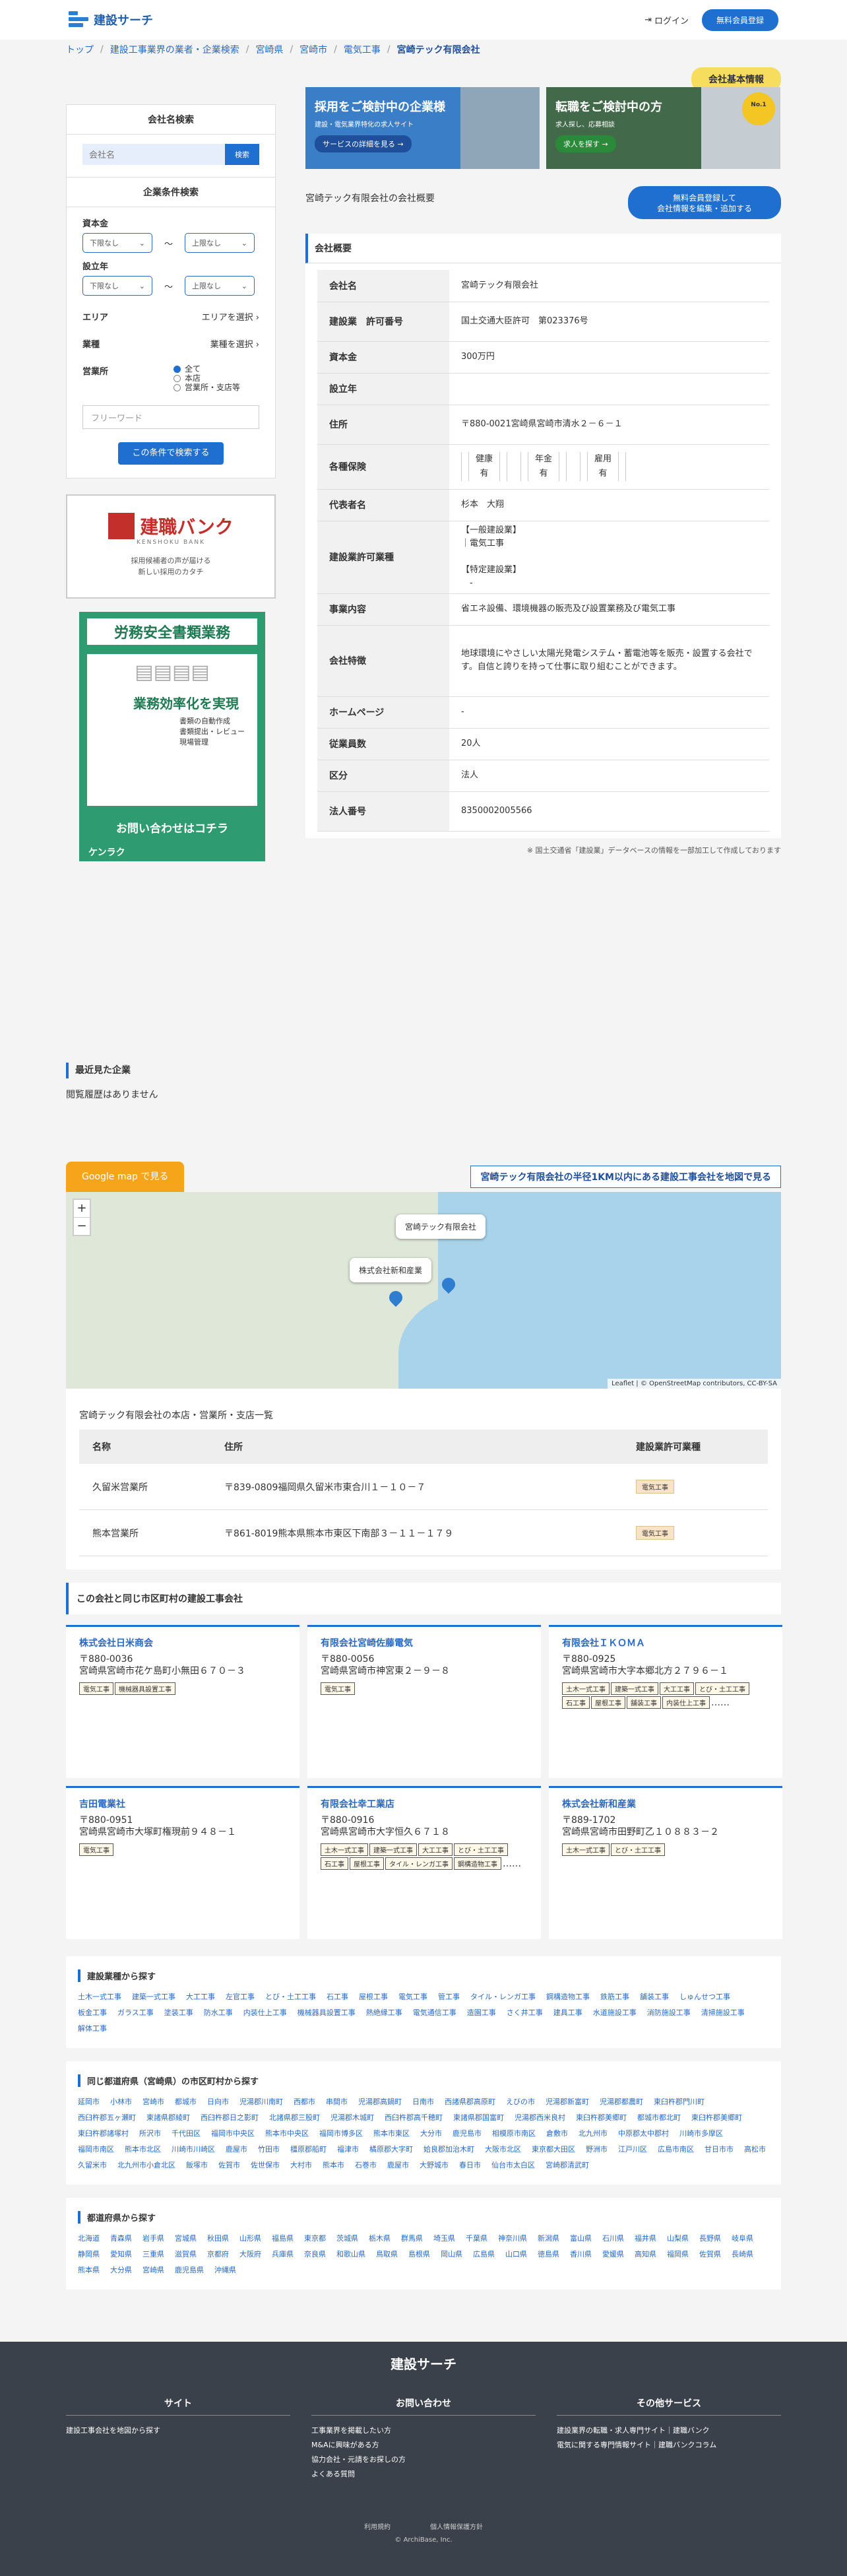  I want to click on cities-link: 北九州市小倉北区, so click(146, 2165).